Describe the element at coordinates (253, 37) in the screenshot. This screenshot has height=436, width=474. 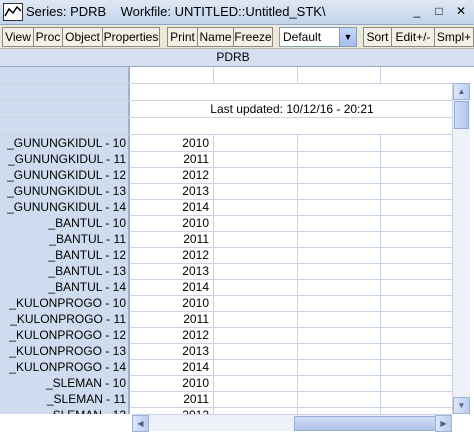
I see `freeze-button: Freeze` at that location.